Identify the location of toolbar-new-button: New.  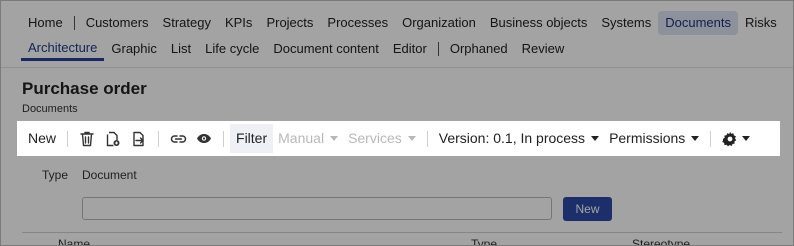
(39, 138).